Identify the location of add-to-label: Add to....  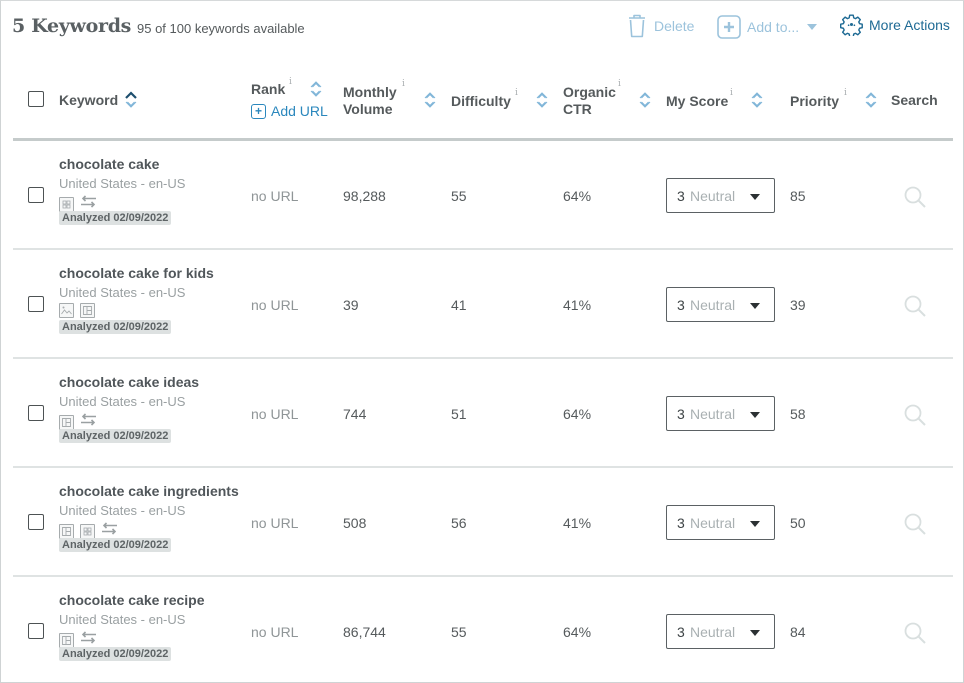
(773, 27).